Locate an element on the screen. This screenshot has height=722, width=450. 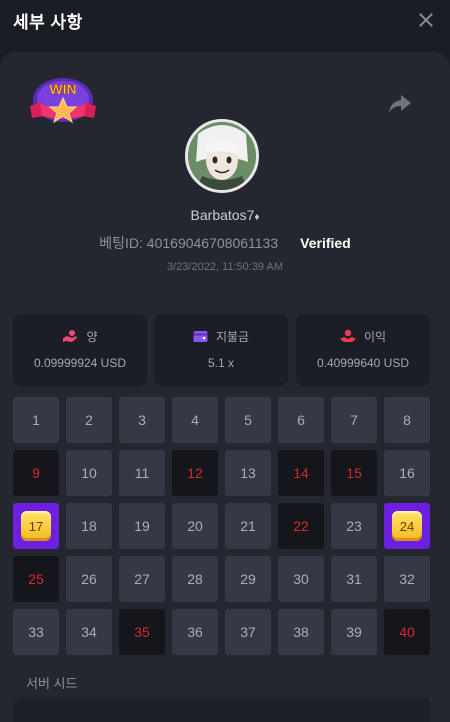
username: Barbatos7♦ is located at coordinates (225, 215).